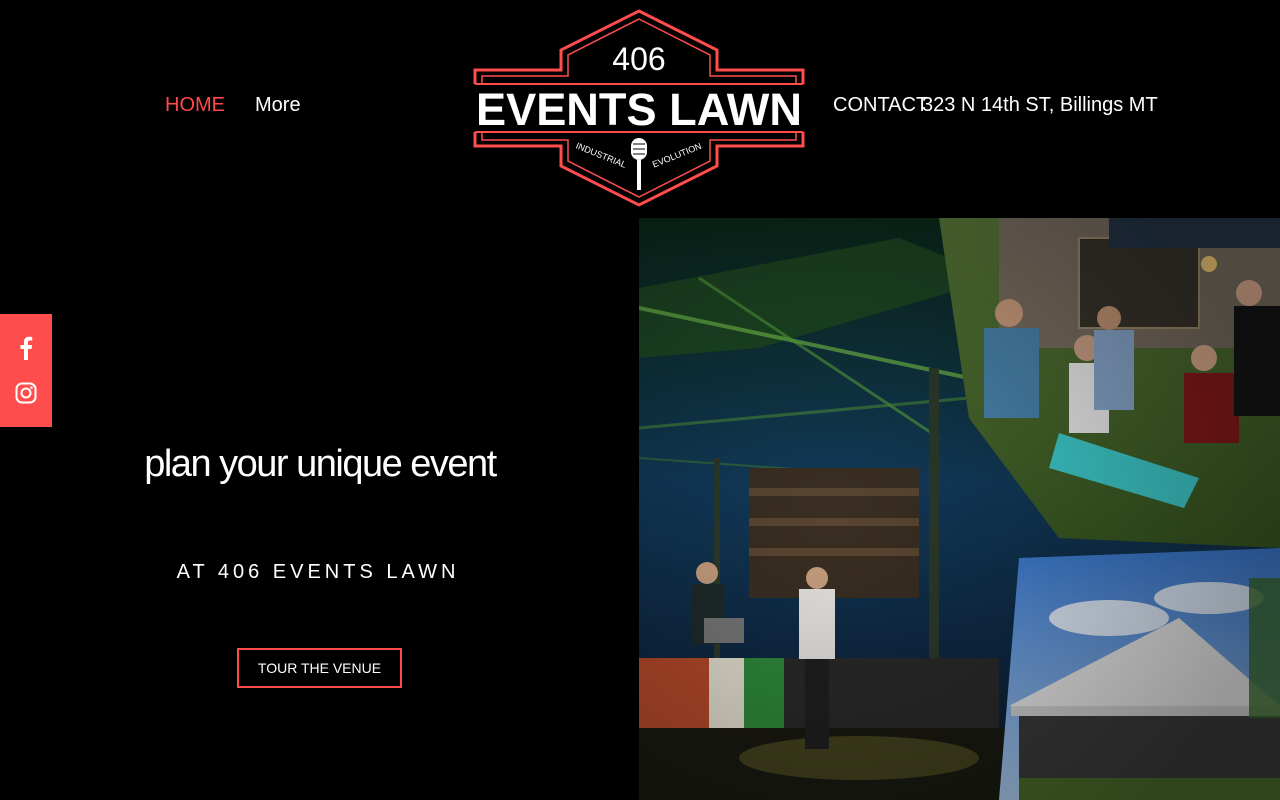  Describe the element at coordinates (639, 164) in the screenshot. I see `microphone-icon` at that location.